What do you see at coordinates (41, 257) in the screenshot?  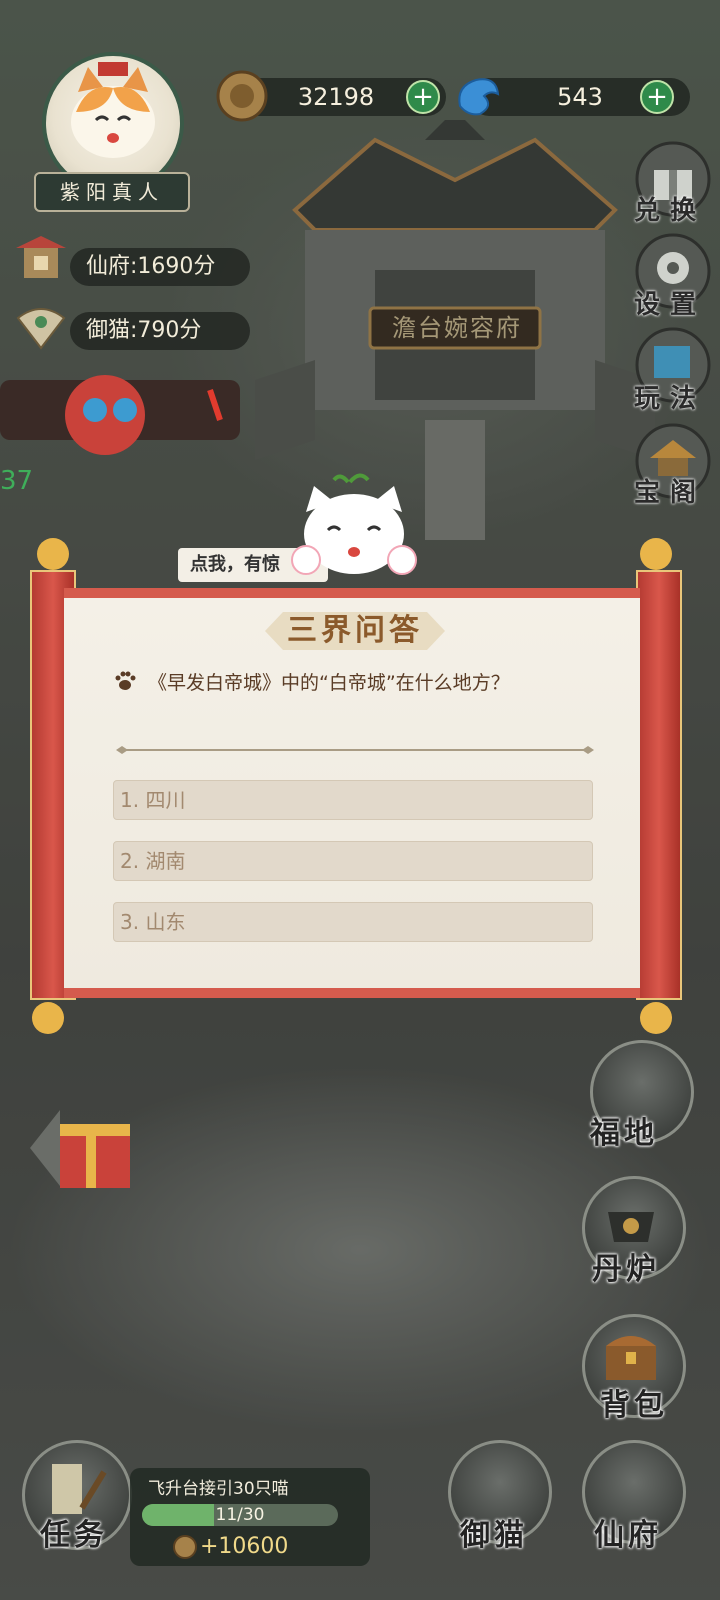 I see `pavilion-icon` at bounding box center [41, 257].